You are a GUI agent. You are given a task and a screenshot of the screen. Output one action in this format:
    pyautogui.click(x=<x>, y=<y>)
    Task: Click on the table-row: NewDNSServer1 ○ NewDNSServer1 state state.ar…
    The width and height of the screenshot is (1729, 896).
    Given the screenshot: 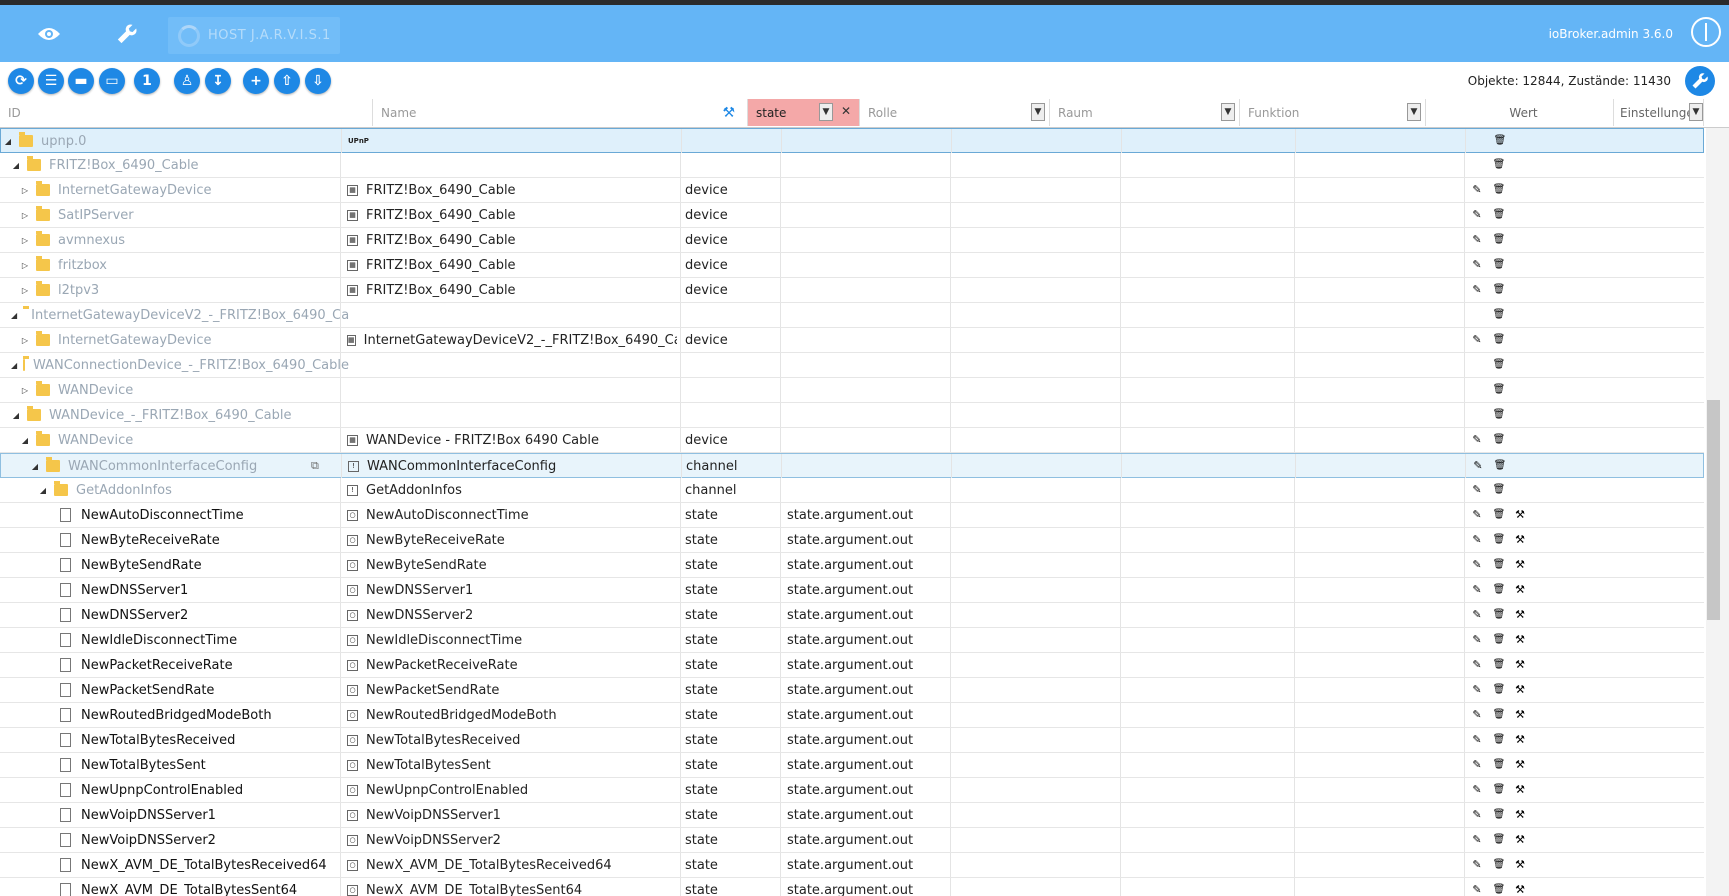 What is the action you would take?
    pyautogui.click(x=852, y=590)
    